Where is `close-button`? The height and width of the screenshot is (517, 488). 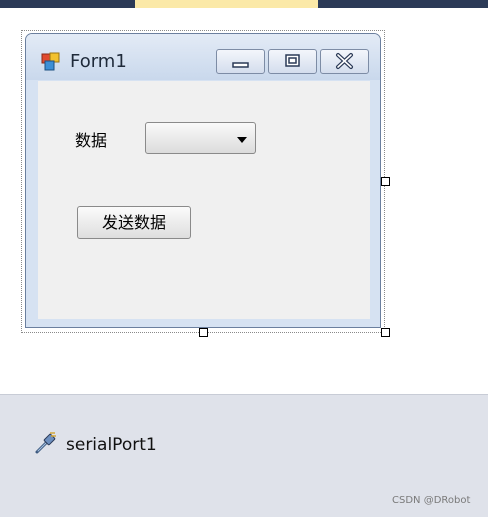 close-button is located at coordinates (344, 61).